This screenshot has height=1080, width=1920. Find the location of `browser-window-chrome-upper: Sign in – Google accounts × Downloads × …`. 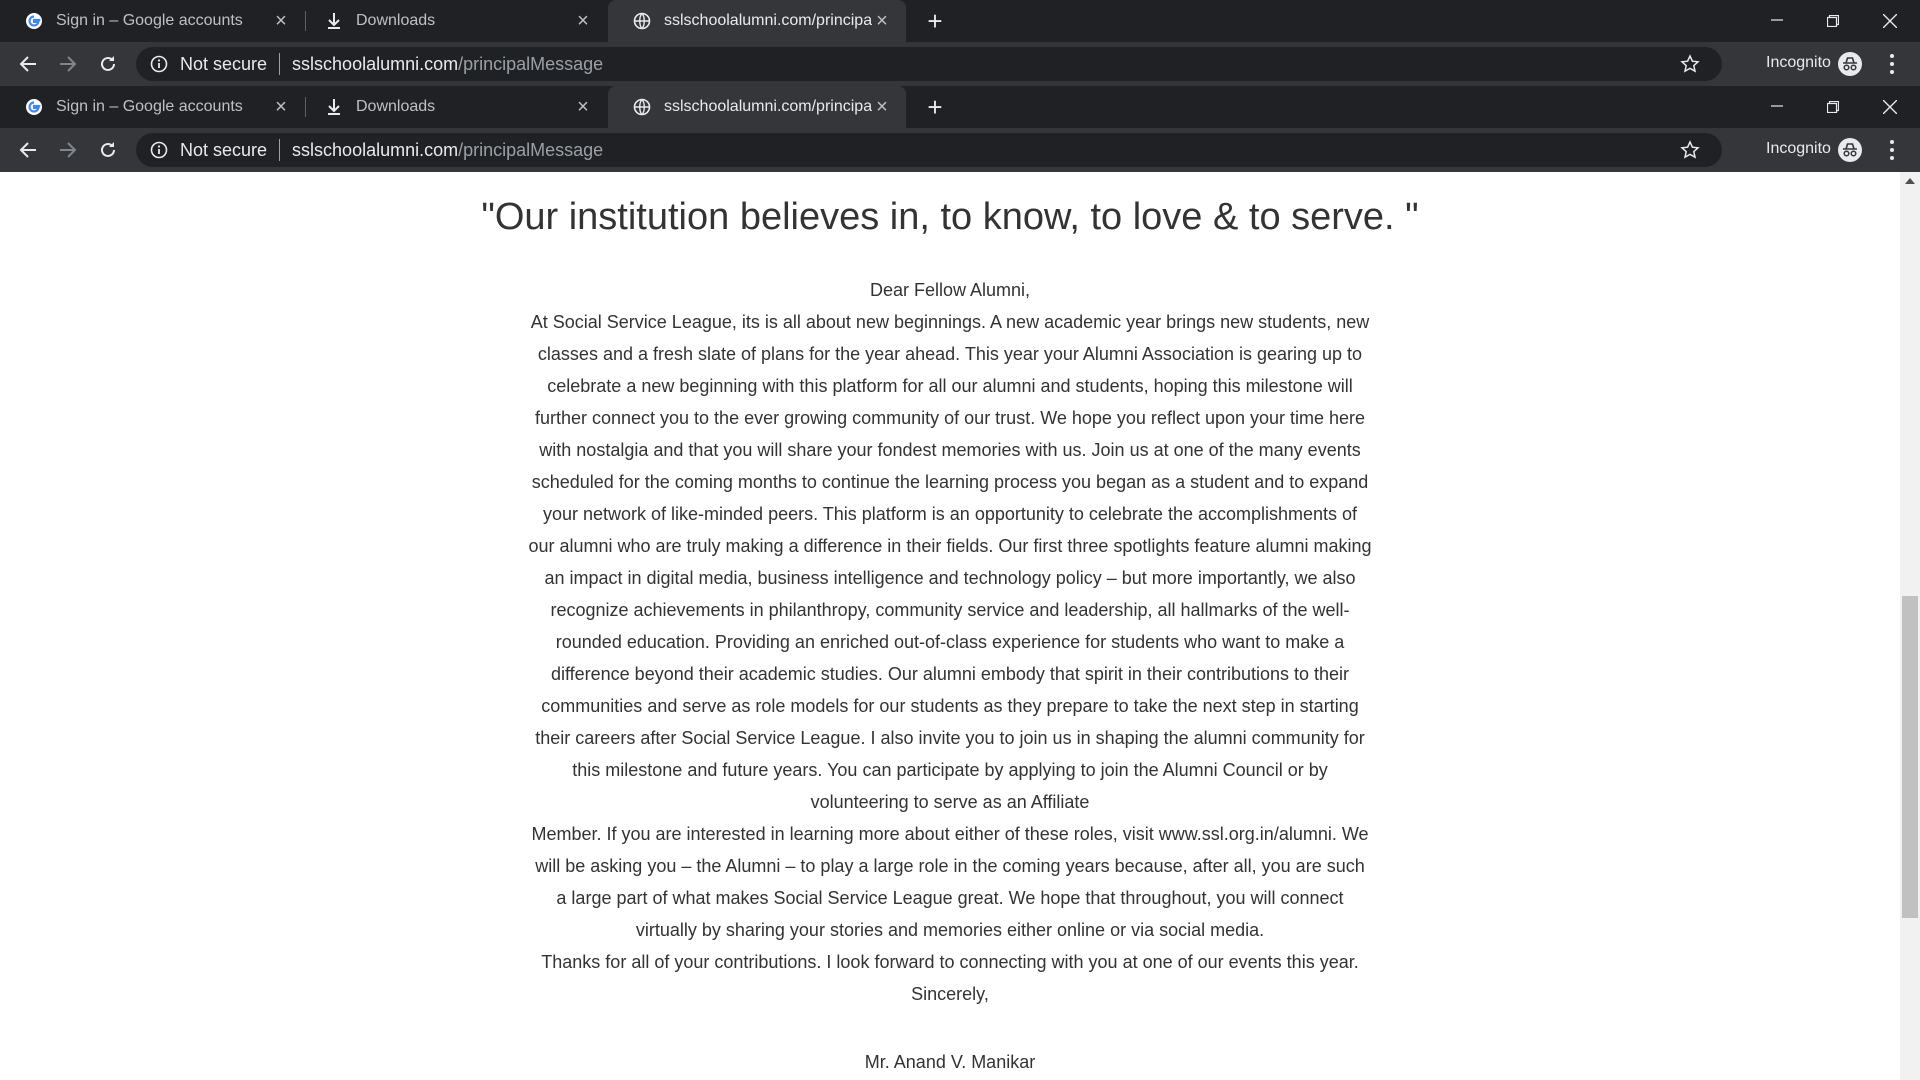

browser-window-chrome-upper: Sign in – Google accounts × Downloads × … is located at coordinates (960, 43).